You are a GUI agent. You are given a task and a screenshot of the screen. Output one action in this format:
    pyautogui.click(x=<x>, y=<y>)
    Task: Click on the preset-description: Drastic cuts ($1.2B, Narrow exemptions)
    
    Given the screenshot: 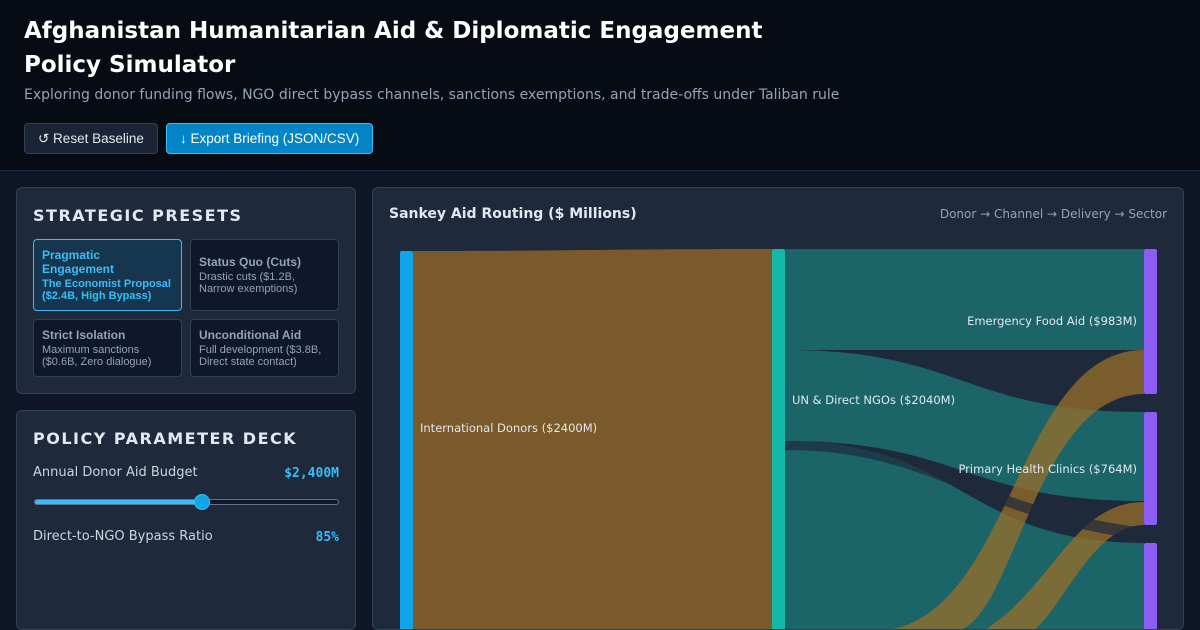 What is the action you would take?
    pyautogui.click(x=248, y=283)
    